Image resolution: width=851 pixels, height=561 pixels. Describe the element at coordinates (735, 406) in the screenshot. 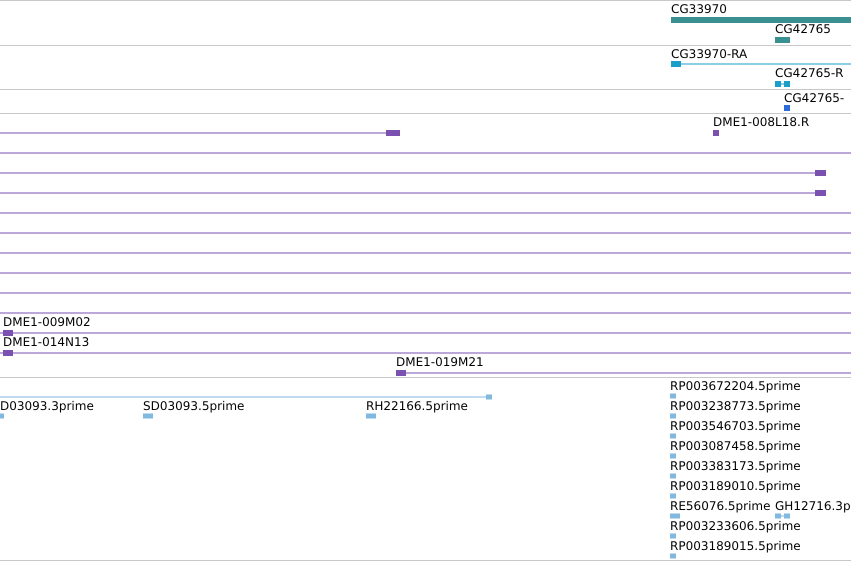

I see `feature-label: RP003238773.5prime` at that location.